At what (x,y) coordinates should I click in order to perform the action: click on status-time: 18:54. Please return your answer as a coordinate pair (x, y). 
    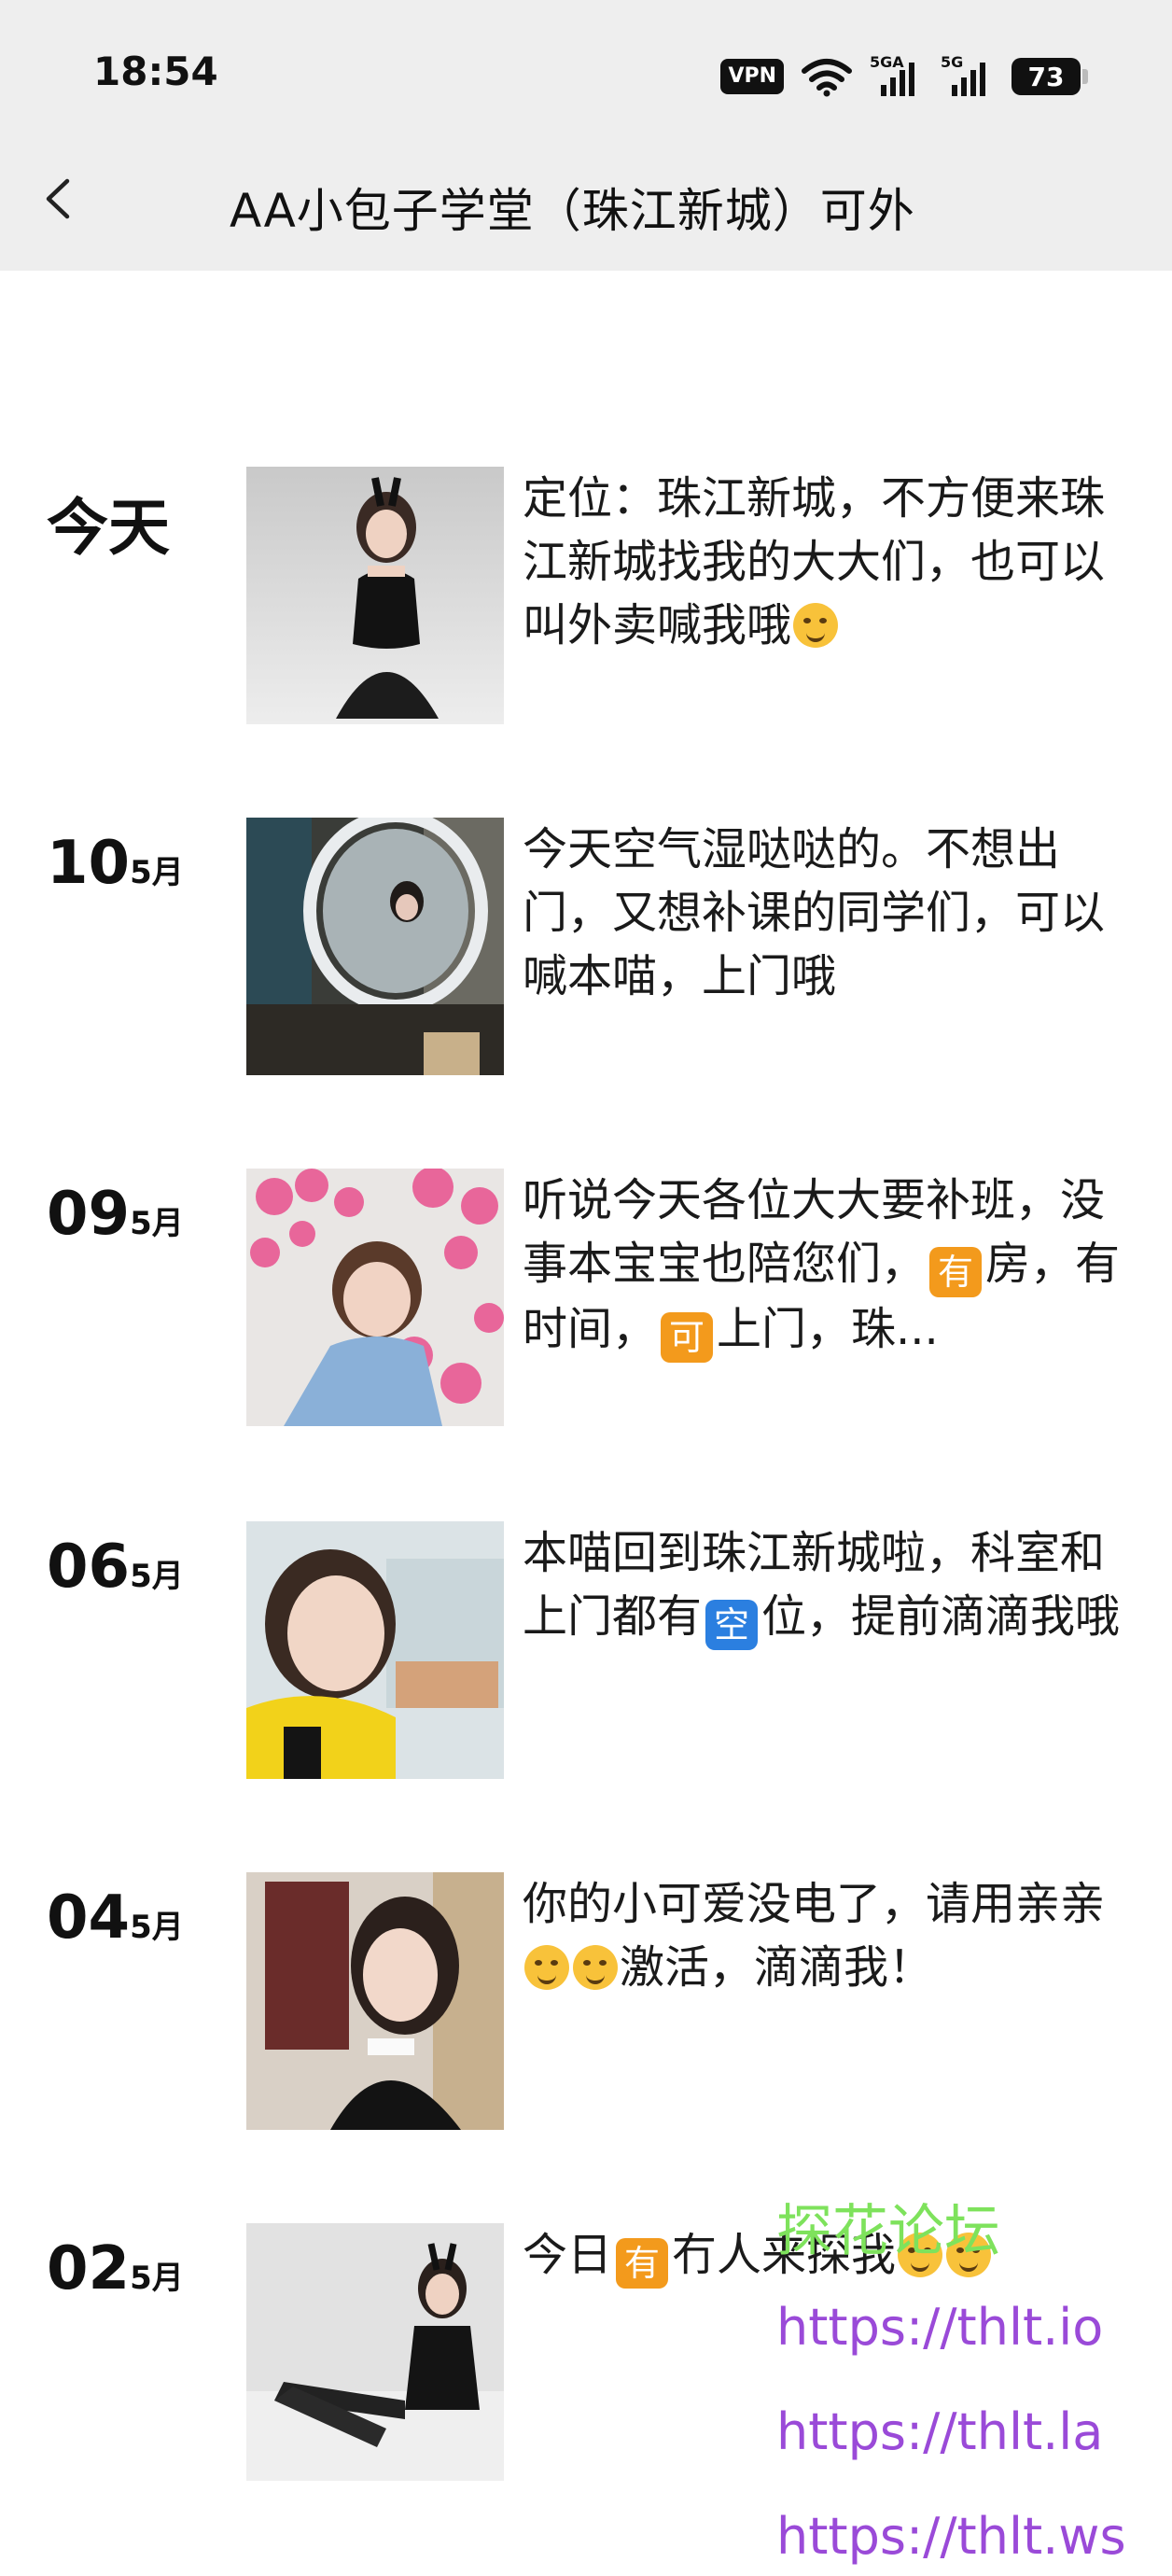
    Looking at the image, I should click on (155, 71).